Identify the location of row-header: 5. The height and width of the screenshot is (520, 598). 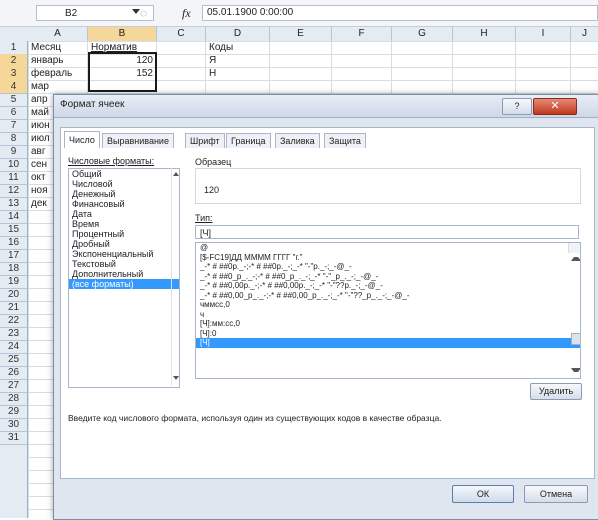
(13, 100).